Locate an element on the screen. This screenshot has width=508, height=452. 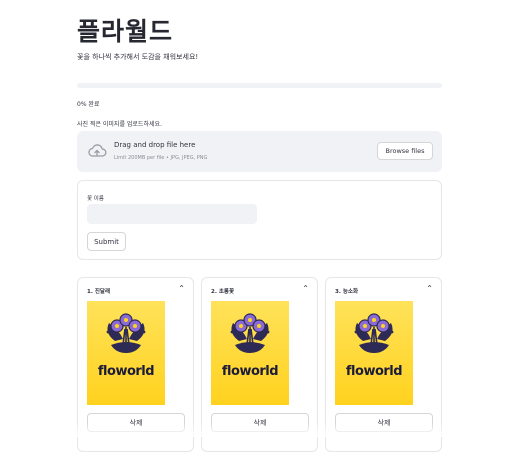
dropzone-title: Drag and drop file here is located at coordinates (155, 145).